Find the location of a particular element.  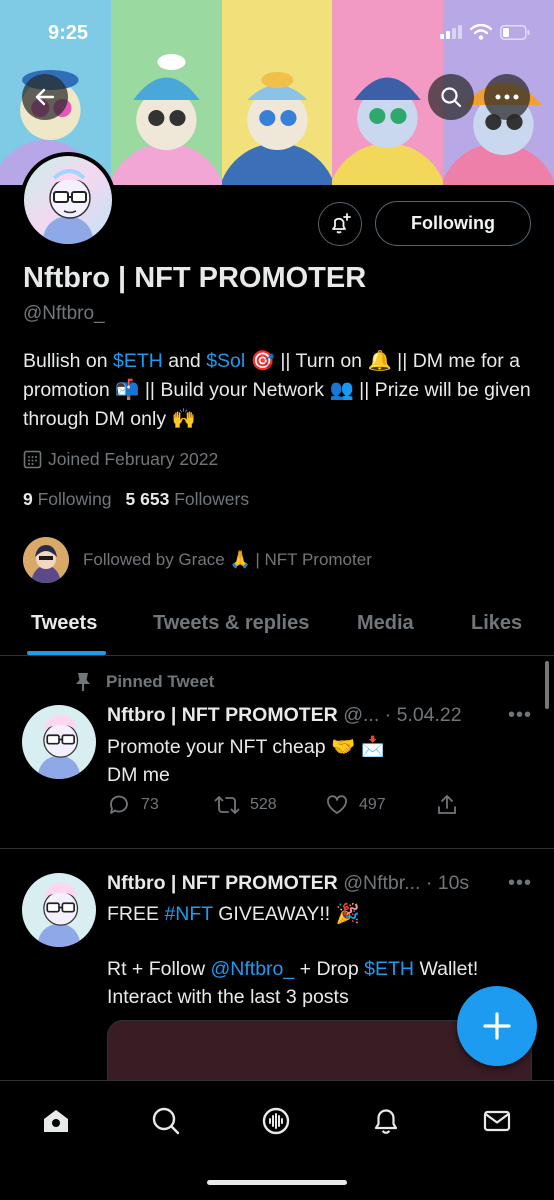

following-count-link: 9 Following is located at coordinates (67, 499).